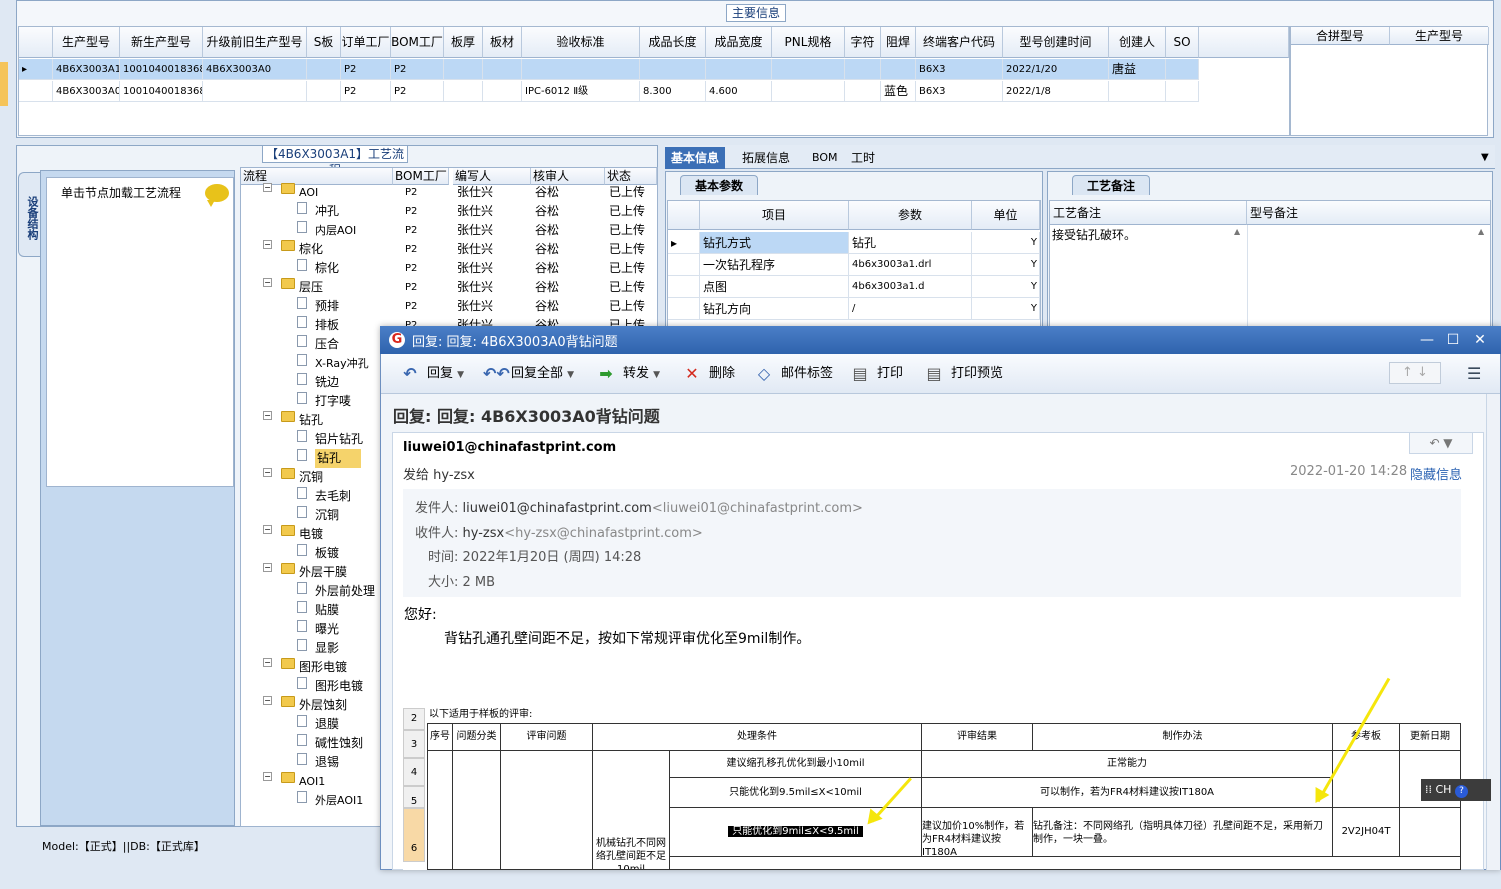 The height and width of the screenshot is (889, 1501). What do you see at coordinates (327, 762) in the screenshot?
I see `flow-node-label: 退锡` at bounding box center [327, 762].